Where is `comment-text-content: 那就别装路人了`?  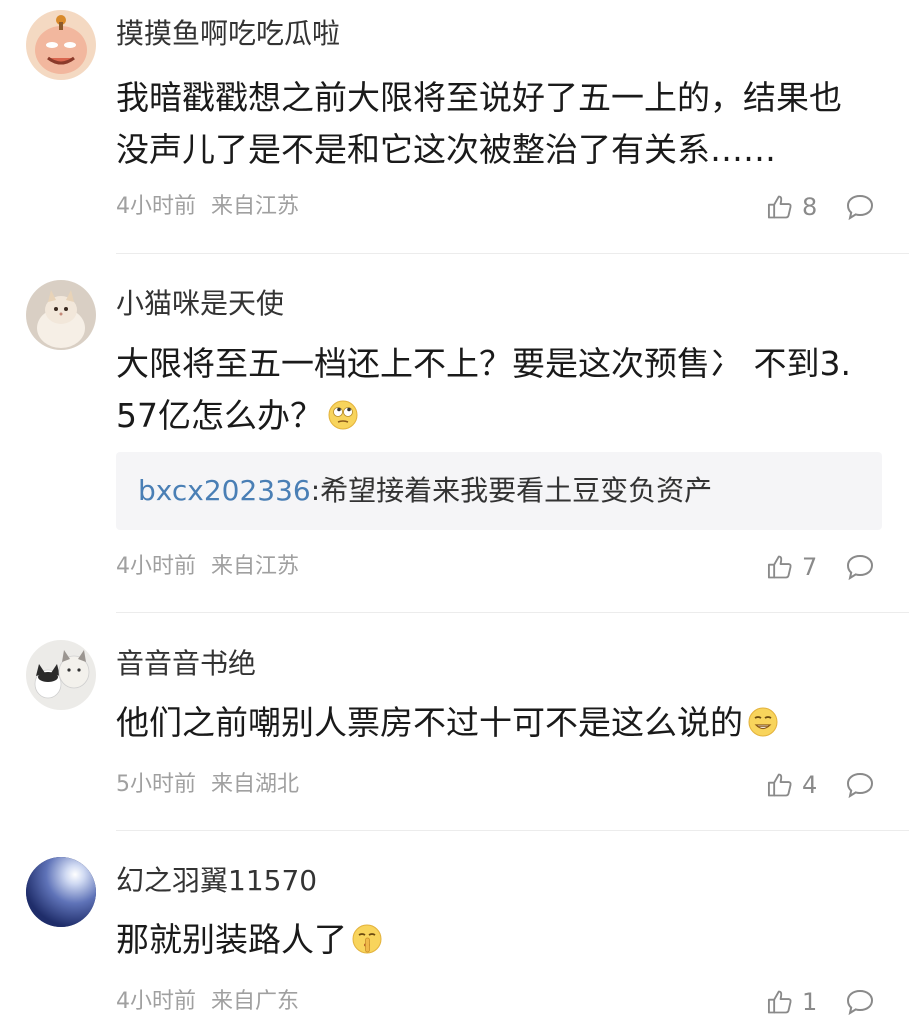 comment-text-content: 那就别装路人了 is located at coordinates (231, 939).